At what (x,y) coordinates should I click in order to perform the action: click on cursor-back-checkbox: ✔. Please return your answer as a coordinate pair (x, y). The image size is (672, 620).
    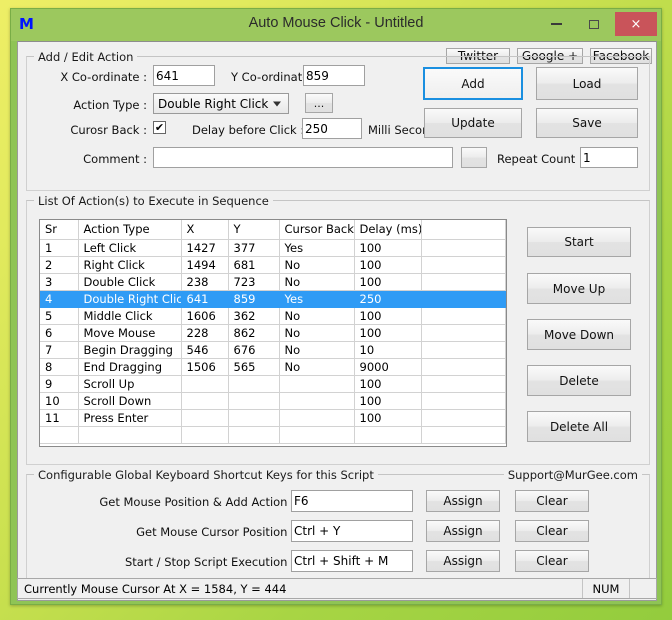
    Looking at the image, I should click on (159, 127).